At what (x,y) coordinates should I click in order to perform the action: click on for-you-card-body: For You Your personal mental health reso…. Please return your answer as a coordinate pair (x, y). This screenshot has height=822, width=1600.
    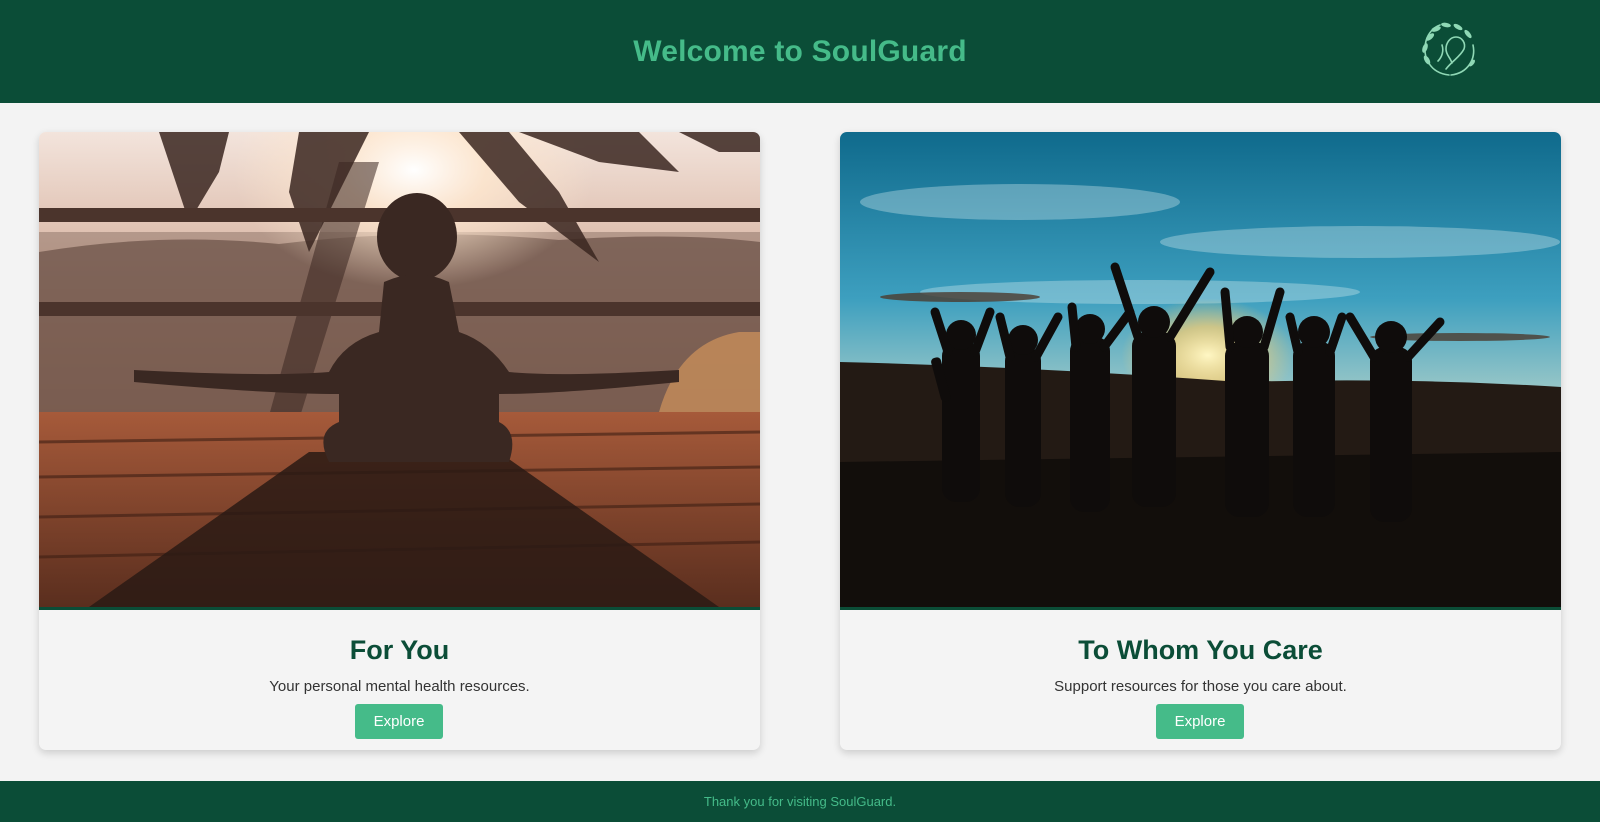
    Looking at the image, I should click on (399, 680).